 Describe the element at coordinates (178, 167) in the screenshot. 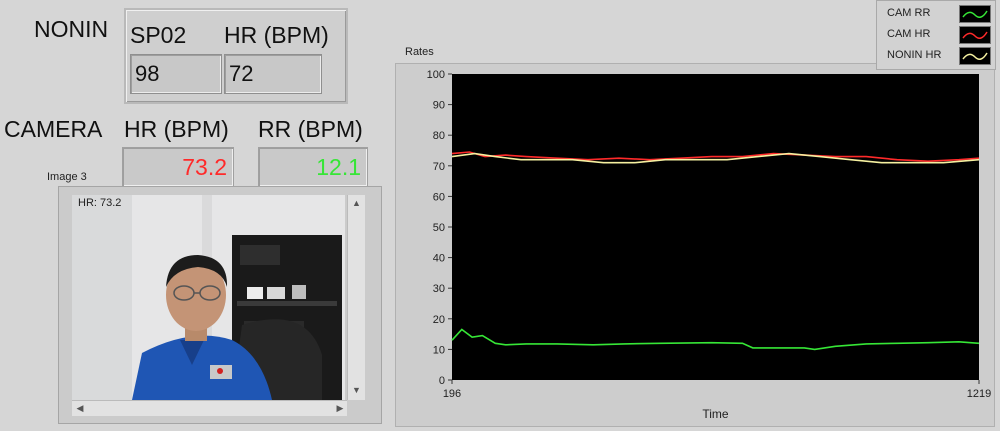

I see `camera-hr-value-field: 73.2` at that location.